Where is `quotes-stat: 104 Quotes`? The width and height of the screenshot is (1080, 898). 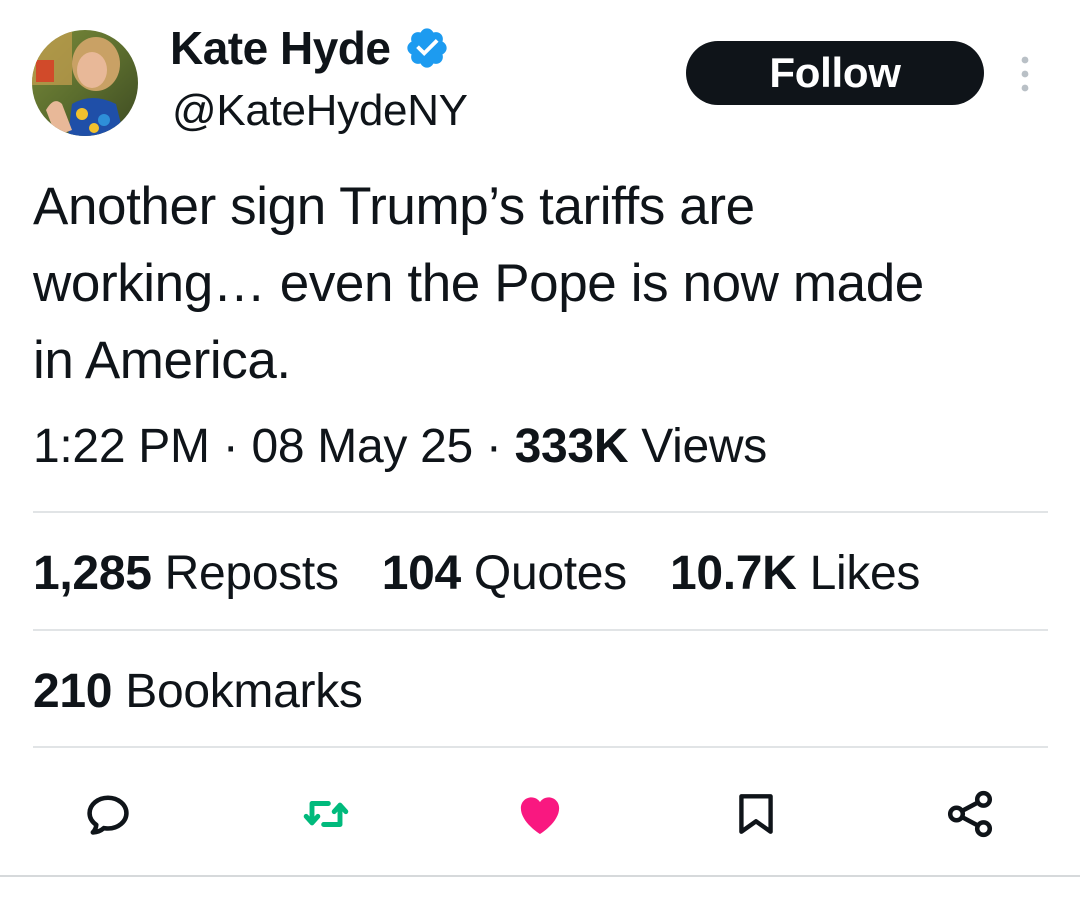
quotes-stat: 104 Quotes is located at coordinates (504, 573).